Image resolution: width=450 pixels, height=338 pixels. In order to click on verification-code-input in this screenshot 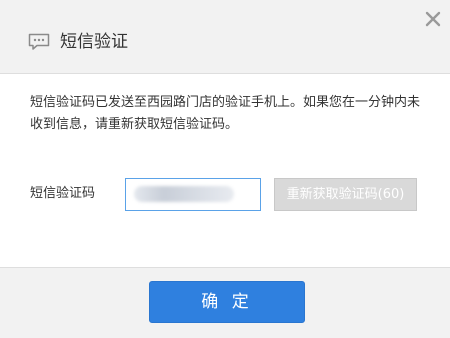, I will do `click(193, 194)`.